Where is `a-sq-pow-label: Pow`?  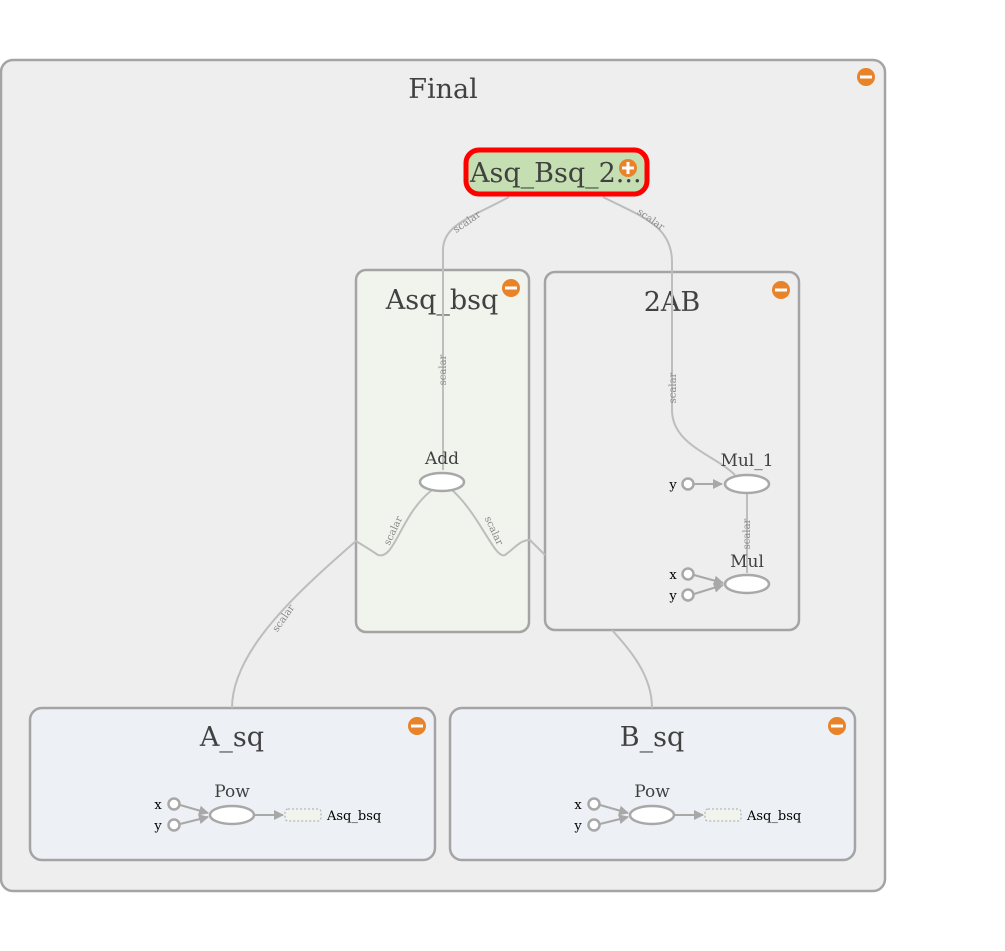
a-sq-pow-label: Pow is located at coordinates (232, 792).